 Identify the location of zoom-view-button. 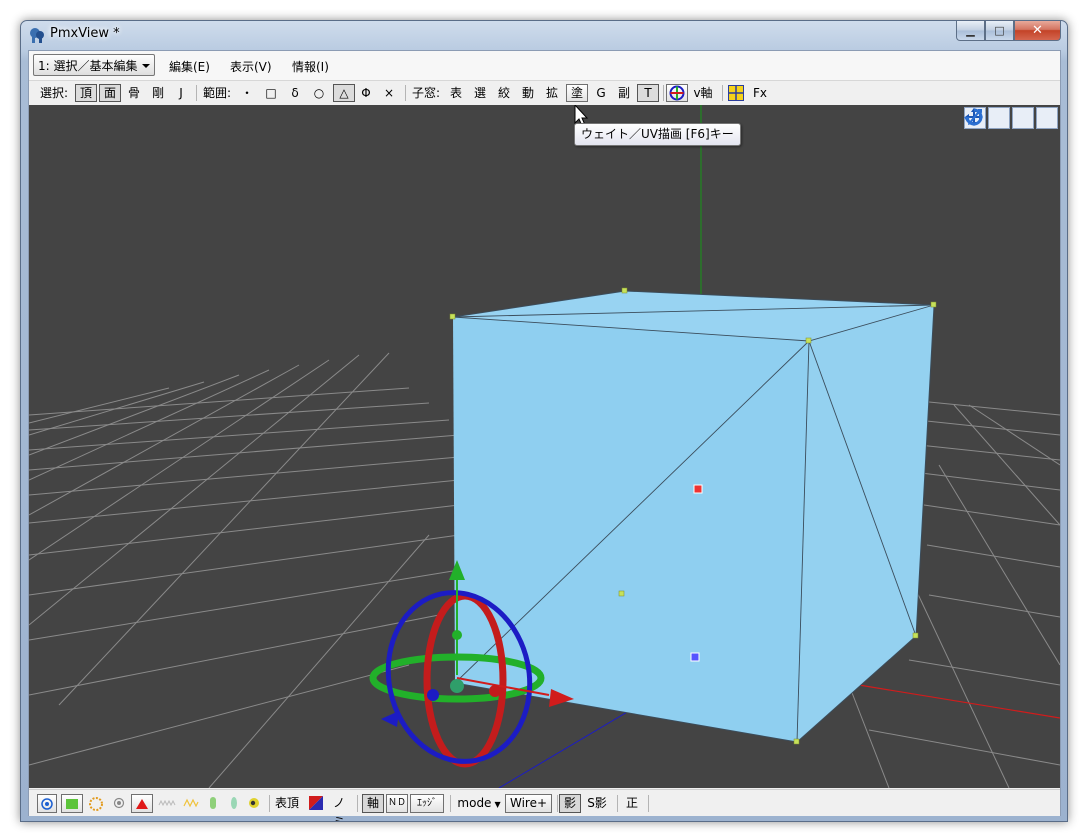
(1001, 118).